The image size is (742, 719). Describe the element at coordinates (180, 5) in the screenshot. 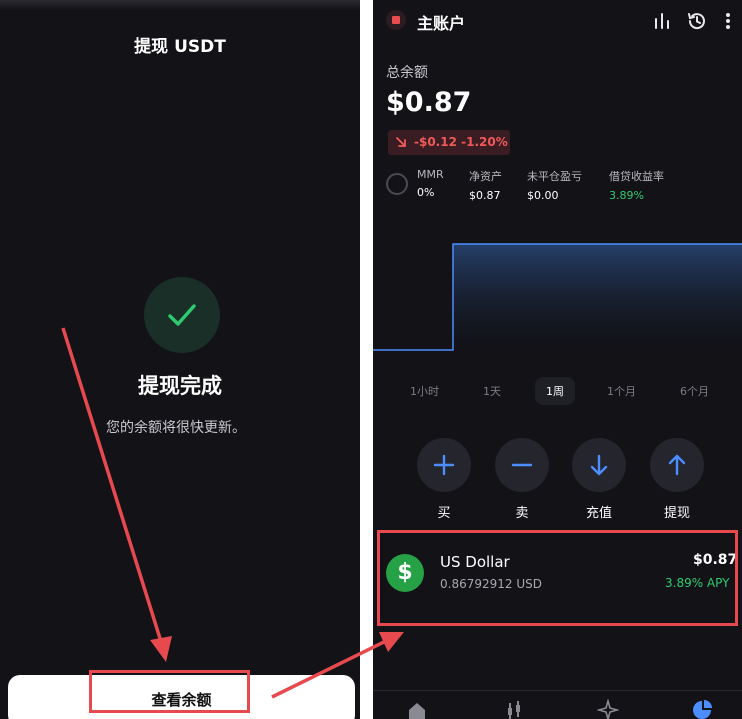

I see `status-bar-divider` at that location.